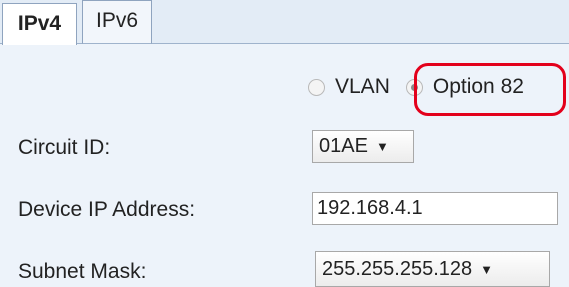 The height and width of the screenshot is (287, 569). Describe the element at coordinates (82, 271) in the screenshot. I see `subnet-mask-label: Subnet Mask:` at that location.